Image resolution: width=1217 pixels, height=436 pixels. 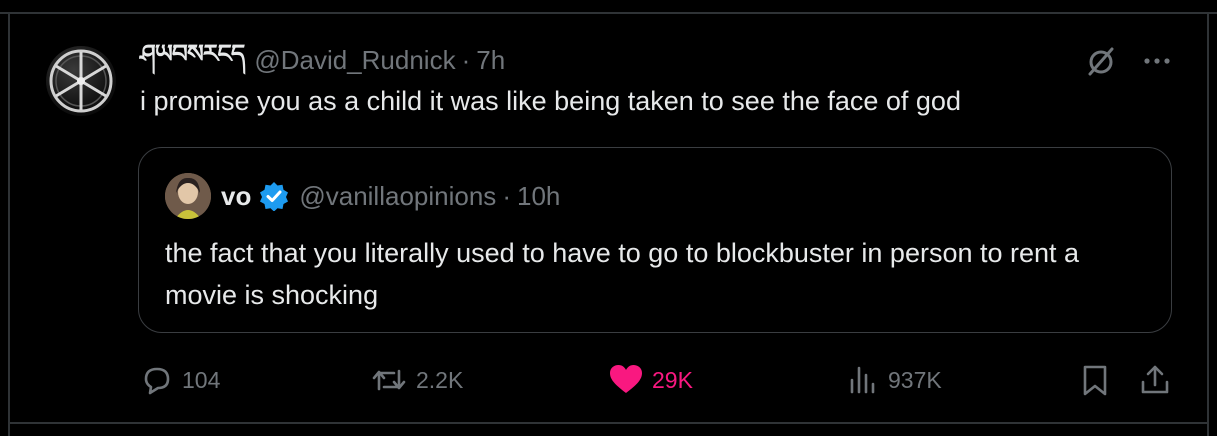 I want to click on like-count: 29K, so click(x=672, y=379).